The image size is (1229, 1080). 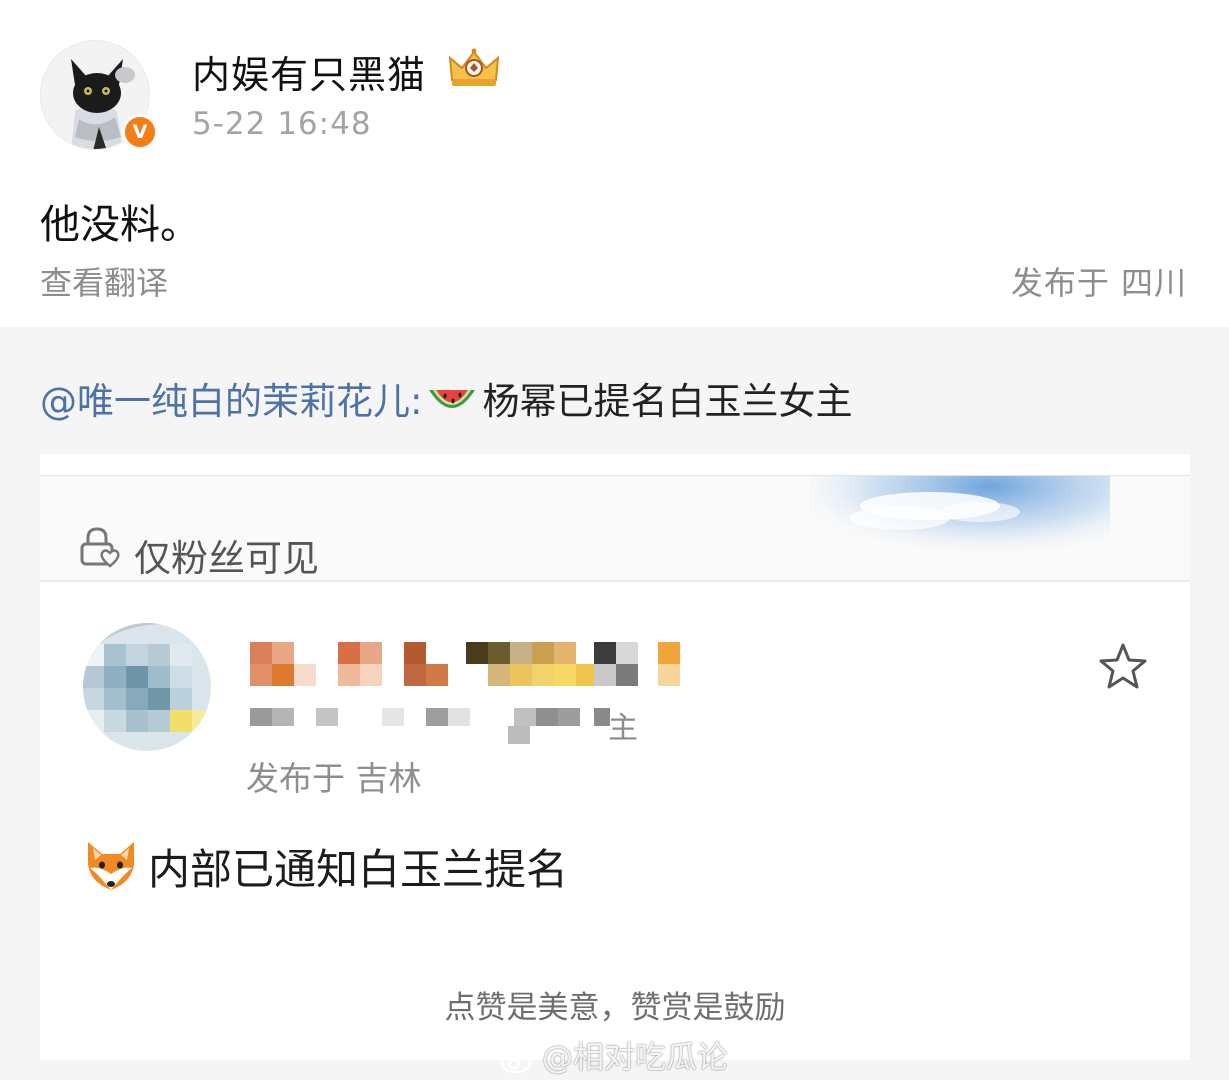 I want to click on post-body-text: 他没料。, so click(x=120, y=225).